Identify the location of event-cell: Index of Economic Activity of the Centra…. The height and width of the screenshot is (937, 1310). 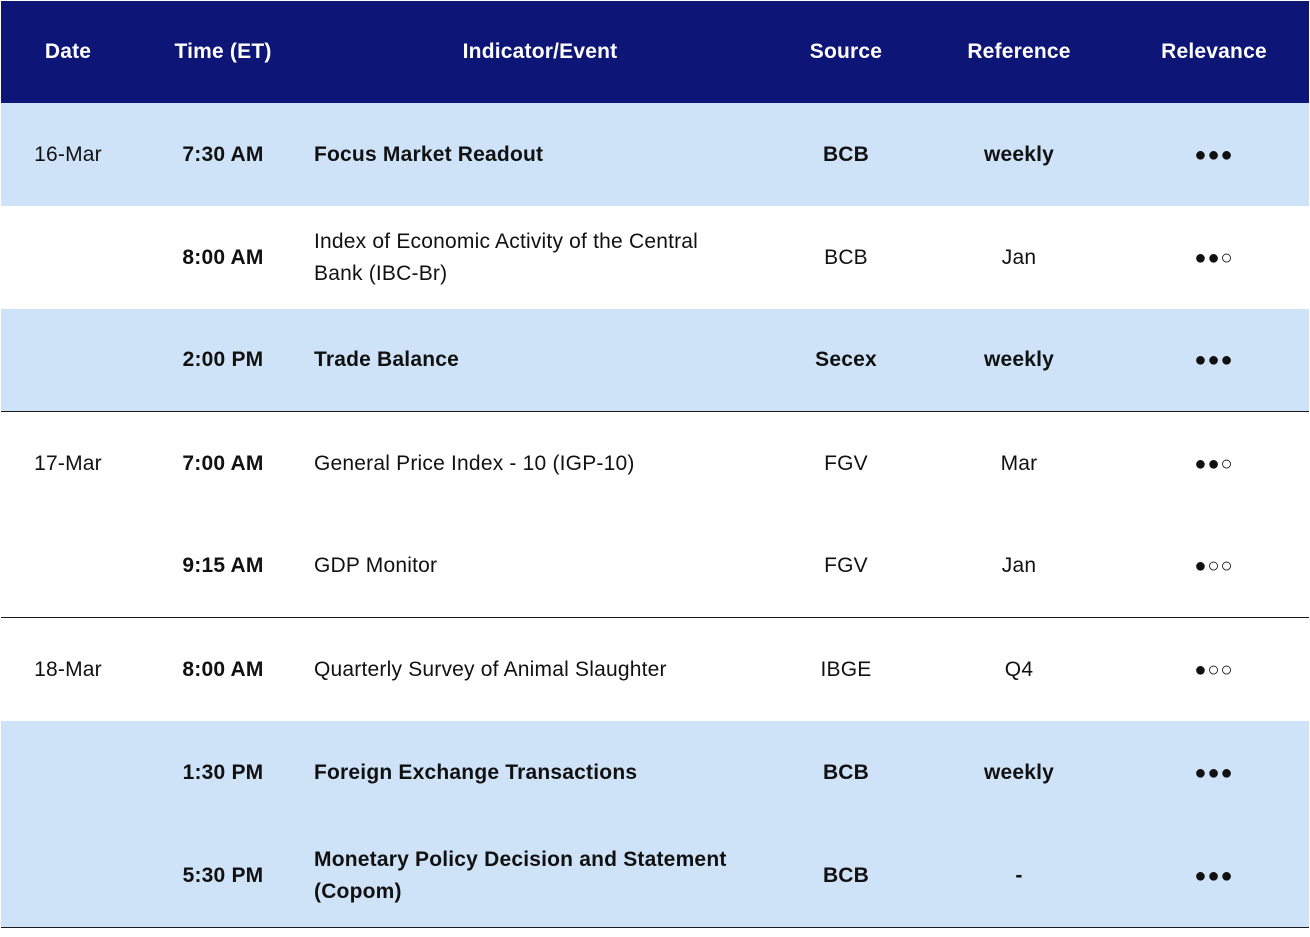
(506, 257).